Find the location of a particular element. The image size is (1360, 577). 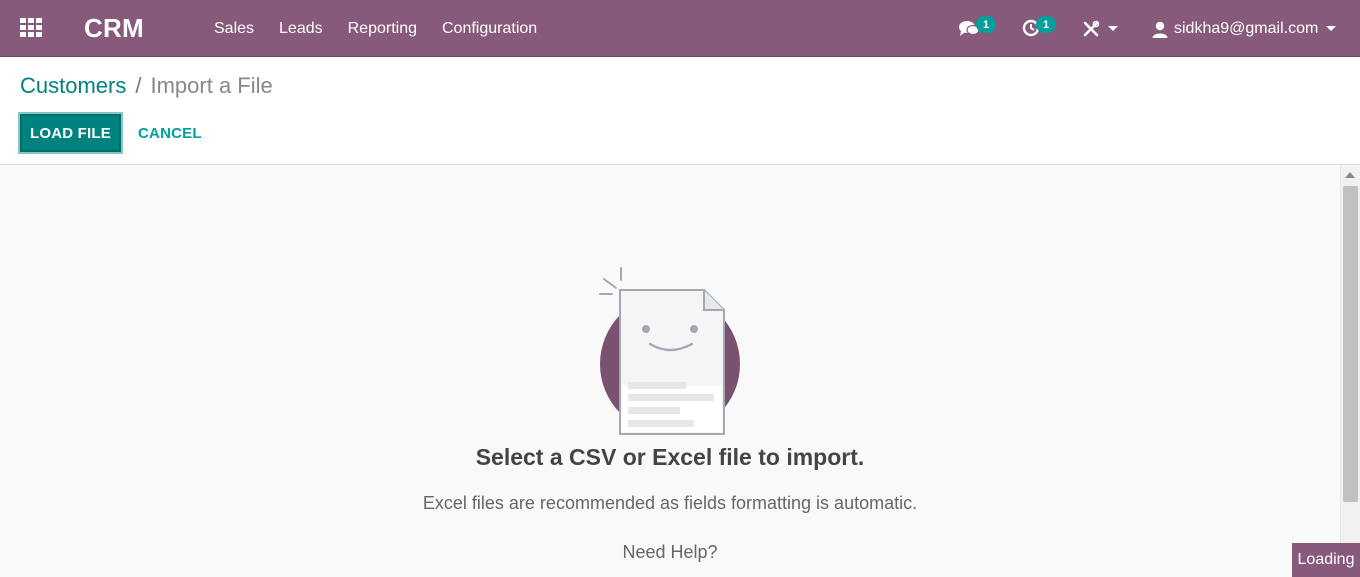

loading-indicator: Loading is located at coordinates (1326, 560).